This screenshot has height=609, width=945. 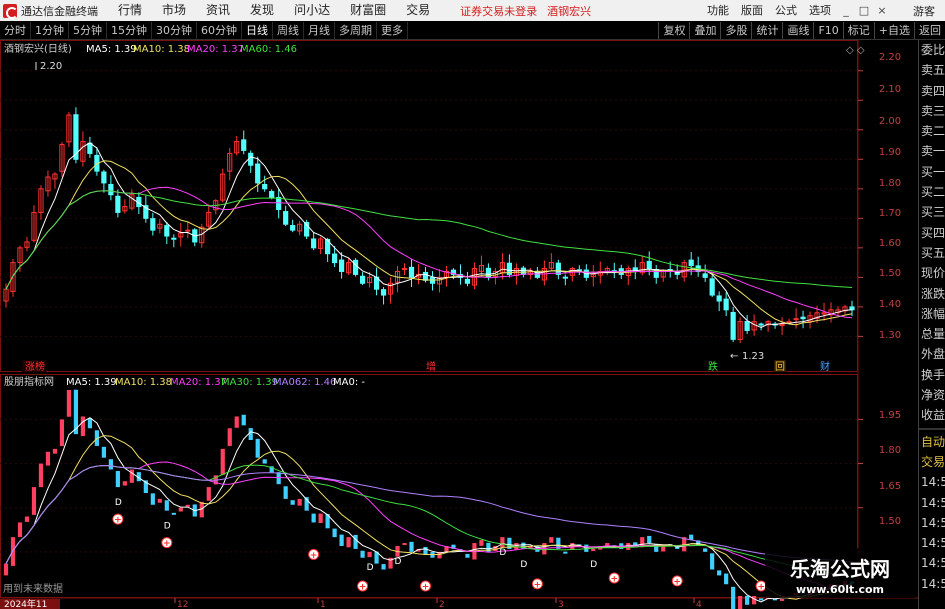 What do you see at coordinates (780, 367) in the screenshot?
I see `marker-back: 回` at bounding box center [780, 367].